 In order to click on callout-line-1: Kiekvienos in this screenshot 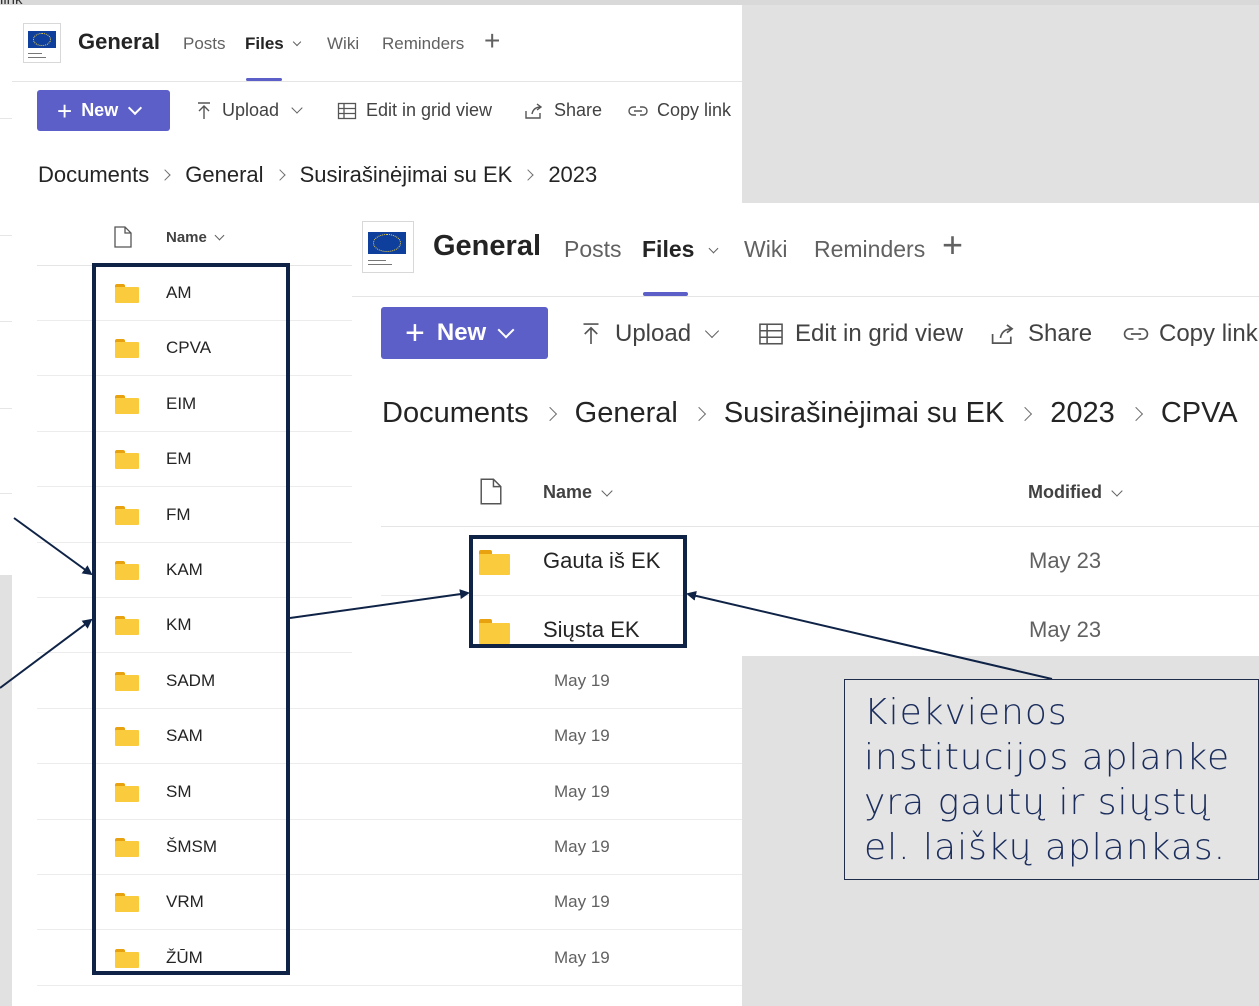, I will do `click(966, 712)`.